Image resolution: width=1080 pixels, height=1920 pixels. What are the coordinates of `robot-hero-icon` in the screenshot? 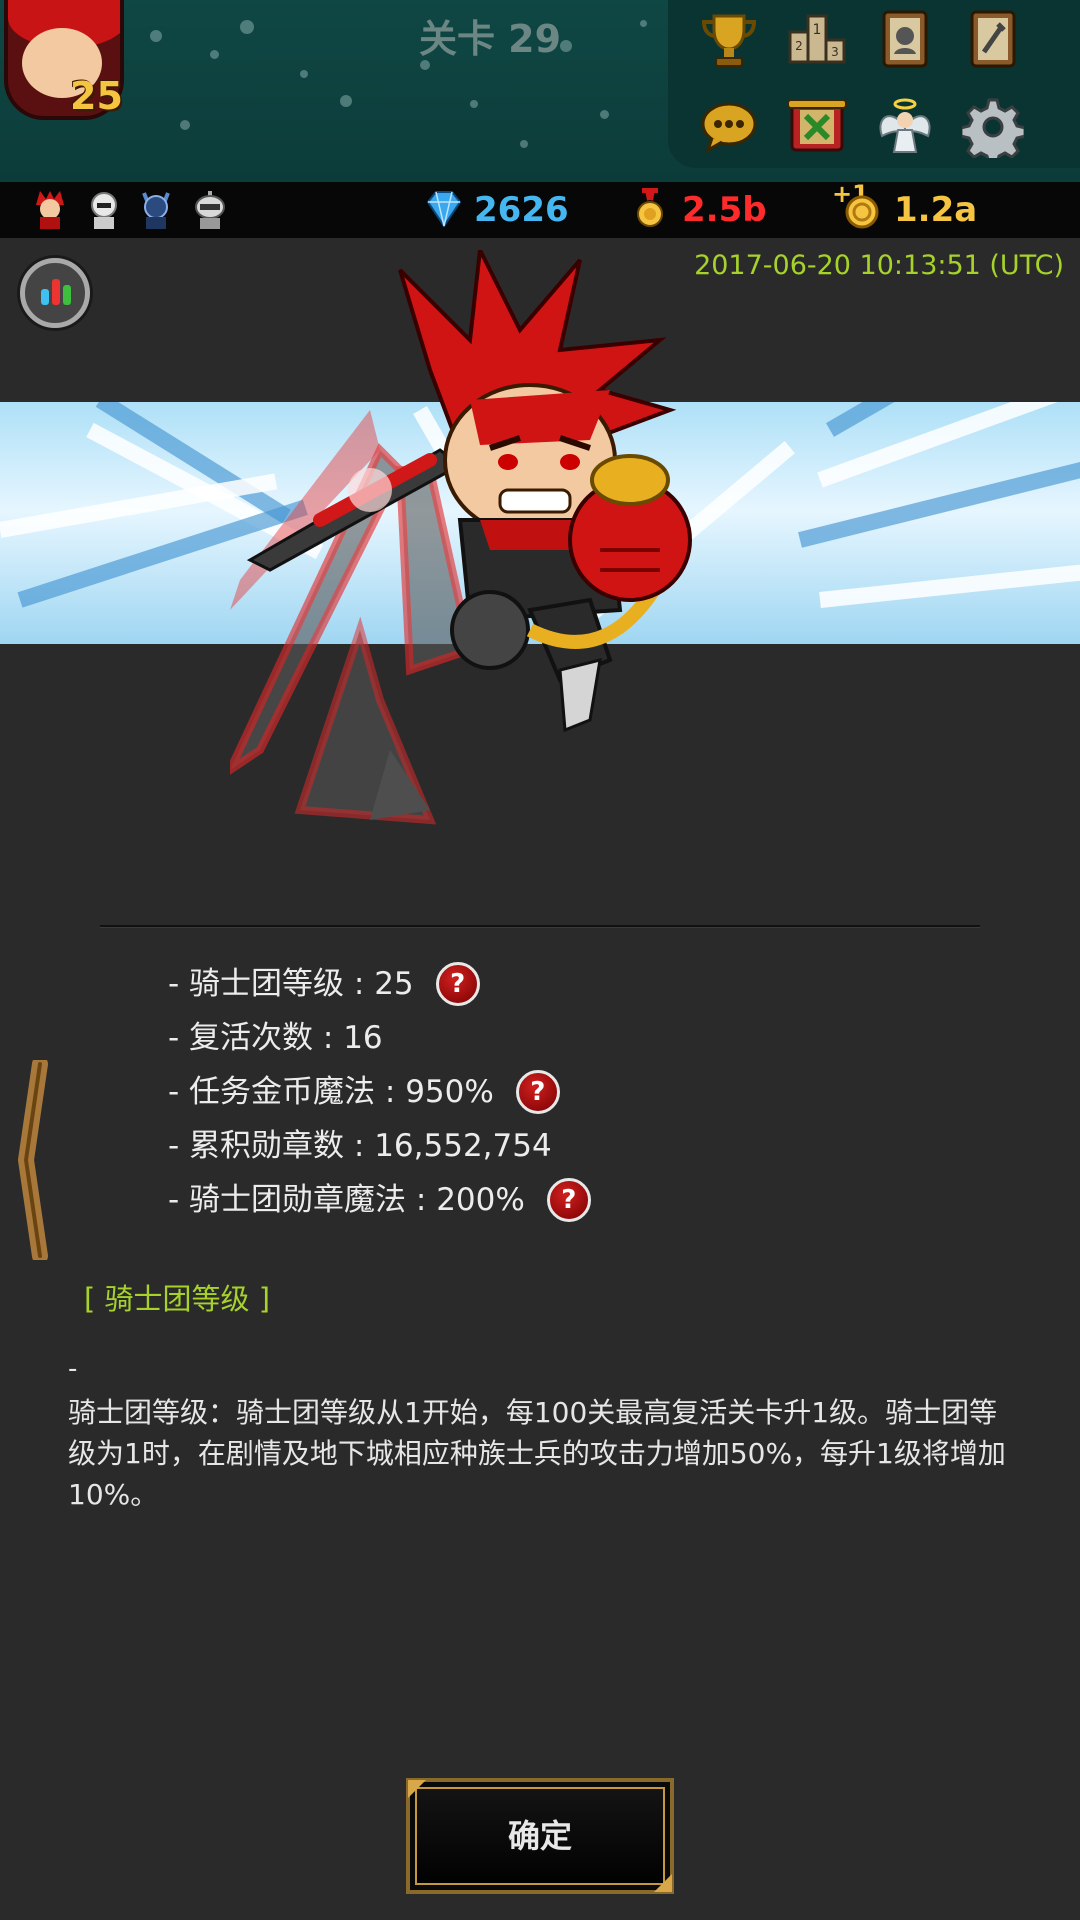 It's located at (210, 210).